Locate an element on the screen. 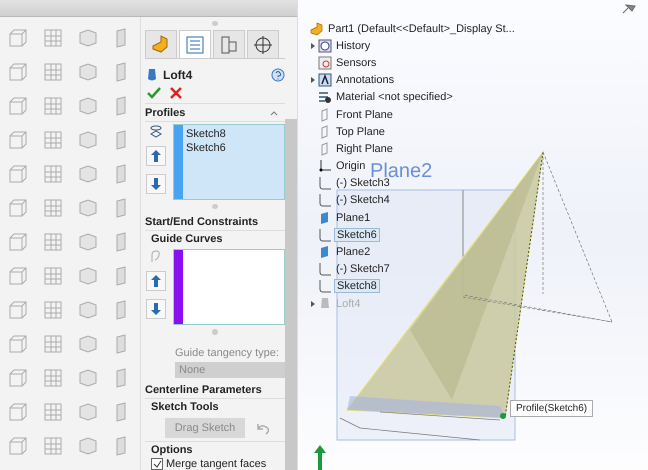 The height and width of the screenshot is (470, 648). tree-item: History is located at coordinates (353, 46).